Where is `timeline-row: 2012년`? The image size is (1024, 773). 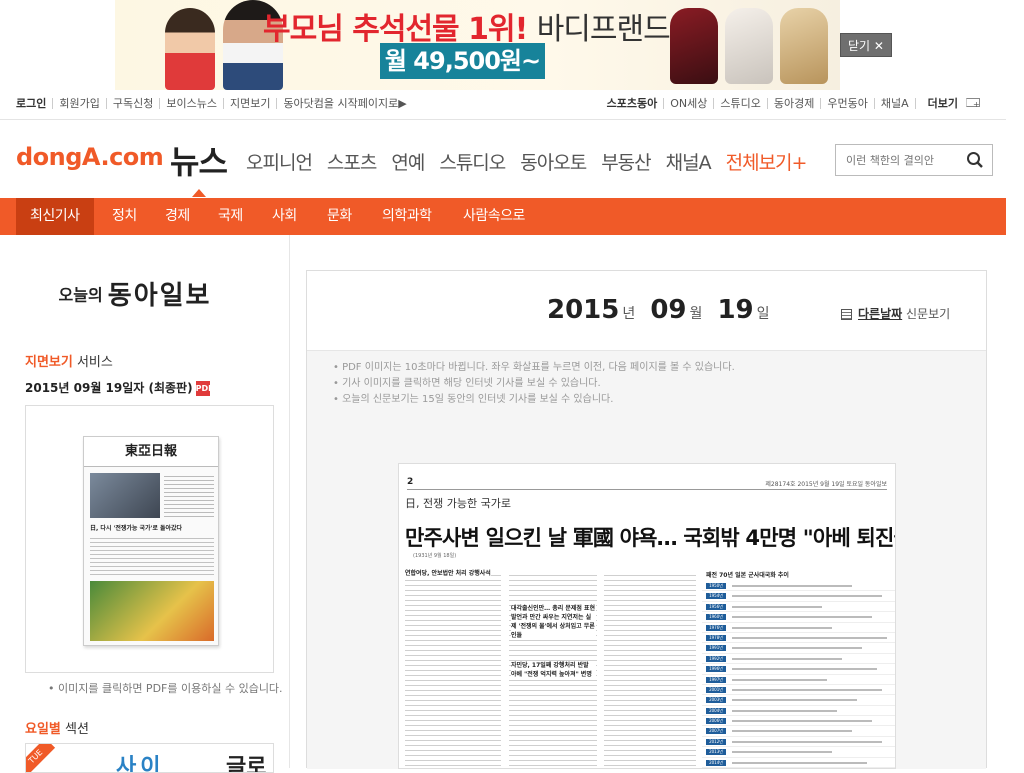
timeline-row: 2012년 is located at coordinates (798, 742).